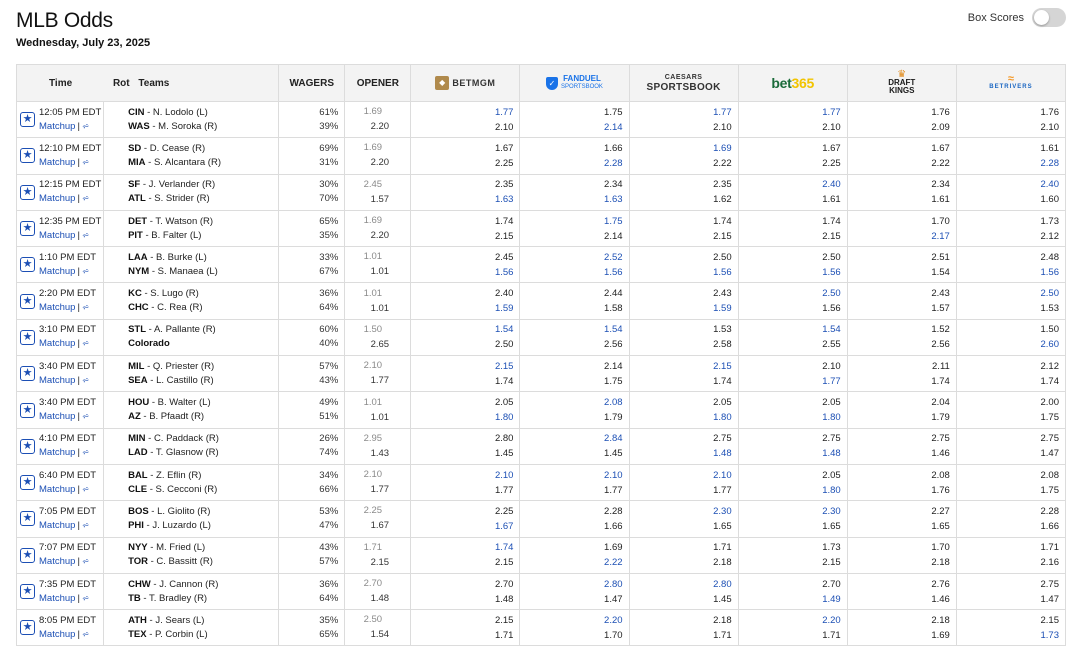  What do you see at coordinates (792, 83) in the screenshot?
I see `book-header-bet365: bet365` at bounding box center [792, 83].